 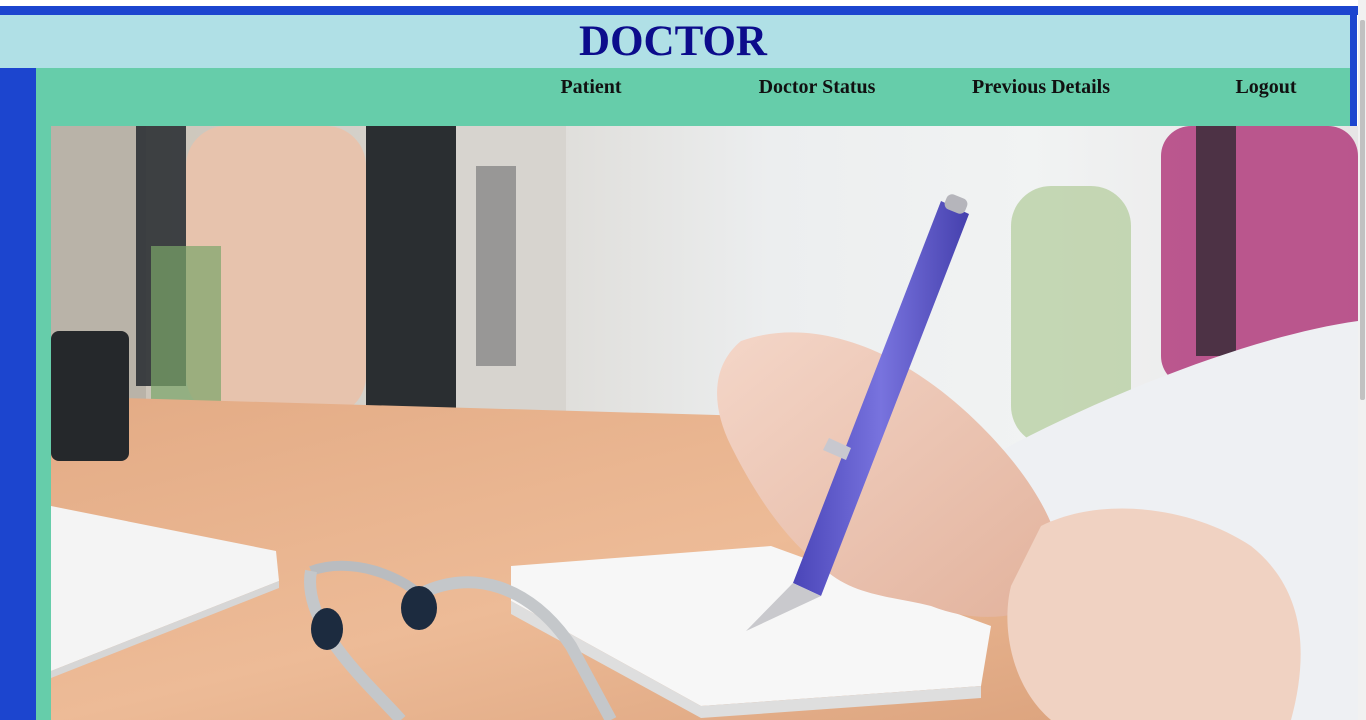 What do you see at coordinates (1265, 87) in the screenshot?
I see `nav-item-logout: Logout` at bounding box center [1265, 87].